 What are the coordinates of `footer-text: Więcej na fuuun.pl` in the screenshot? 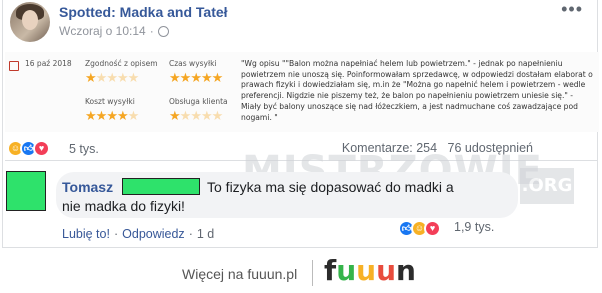 It's located at (239, 274).